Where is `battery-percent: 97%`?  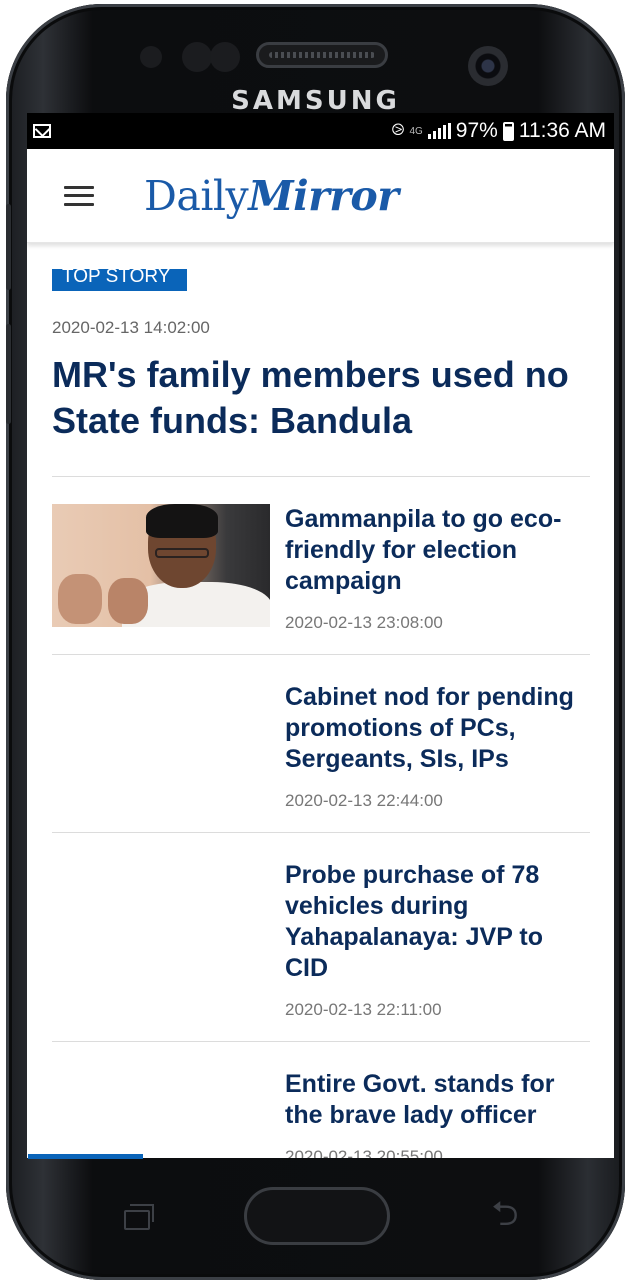 battery-percent: 97% is located at coordinates (476, 130).